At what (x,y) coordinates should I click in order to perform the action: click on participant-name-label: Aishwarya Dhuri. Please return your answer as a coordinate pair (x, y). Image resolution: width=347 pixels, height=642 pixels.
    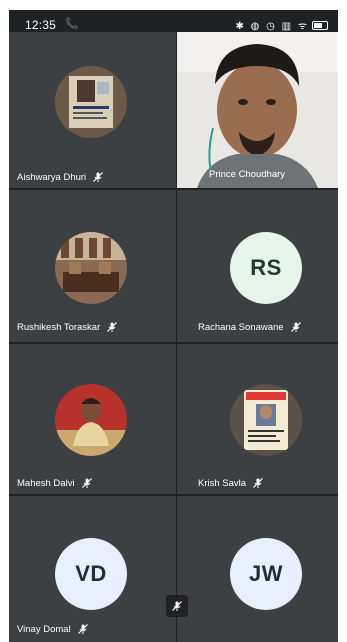
    Looking at the image, I should click on (52, 177).